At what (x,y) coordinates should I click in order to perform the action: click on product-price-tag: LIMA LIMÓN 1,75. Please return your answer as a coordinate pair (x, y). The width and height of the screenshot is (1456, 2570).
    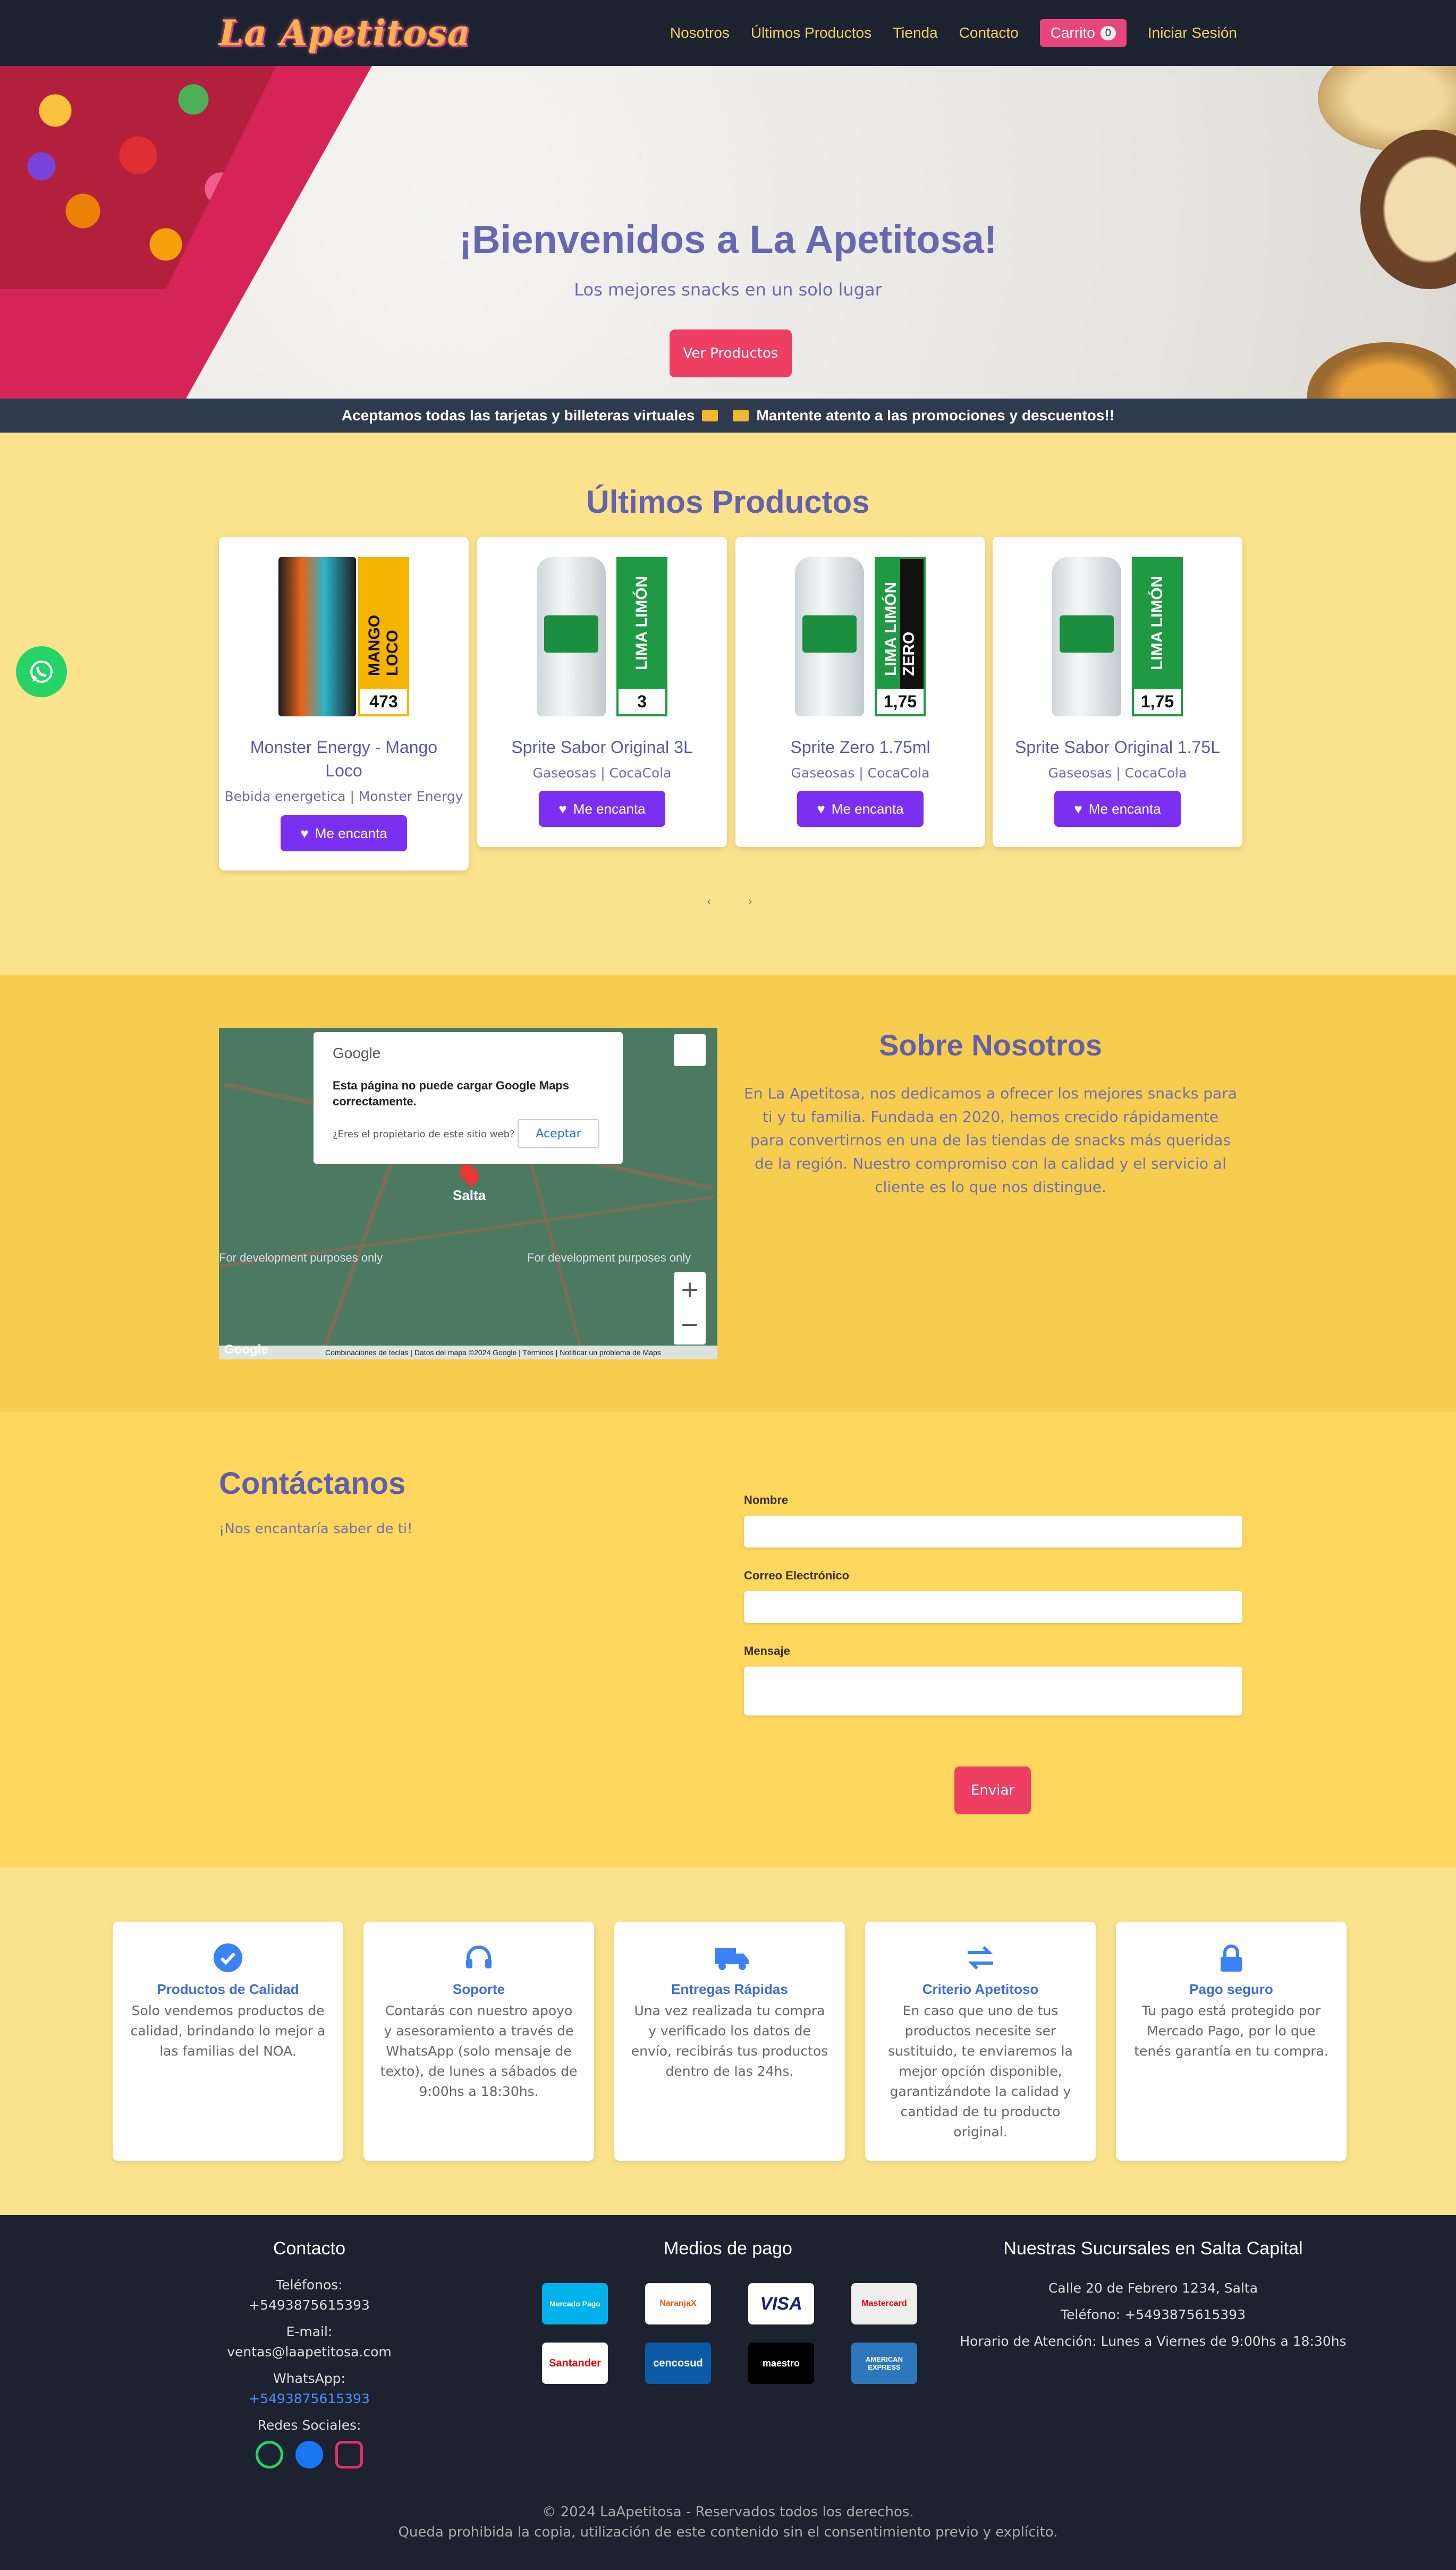
    Looking at the image, I should click on (1157, 636).